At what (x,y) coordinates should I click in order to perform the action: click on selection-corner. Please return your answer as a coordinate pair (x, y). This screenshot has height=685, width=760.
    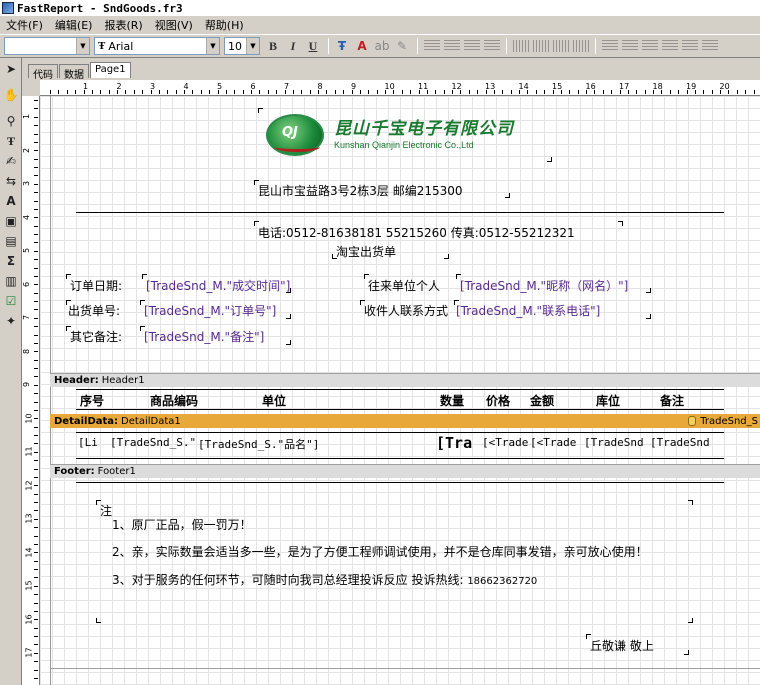
    Looking at the image, I should click on (549, 159).